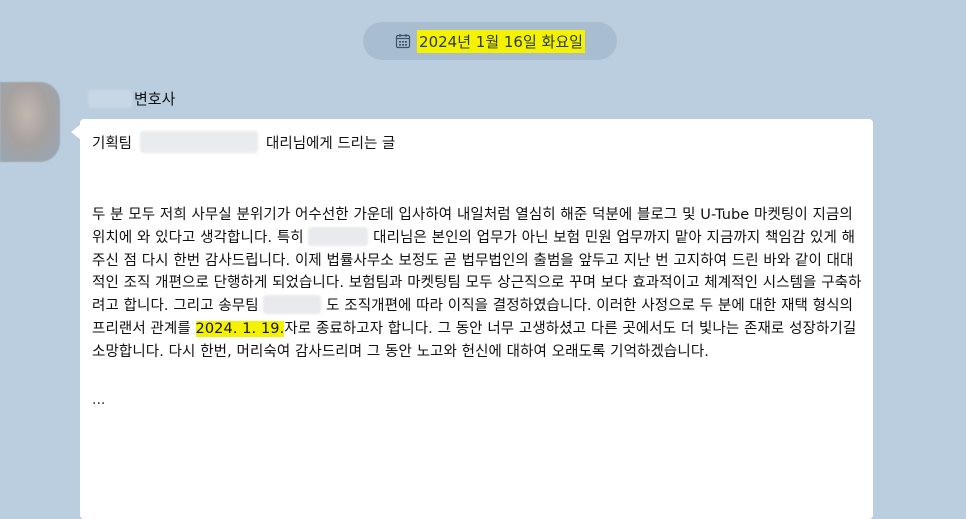 Image resolution: width=966 pixels, height=519 pixels. Describe the element at coordinates (240, 328) in the screenshot. I see `highlighted-date: 2024. 1. 19.` at that location.